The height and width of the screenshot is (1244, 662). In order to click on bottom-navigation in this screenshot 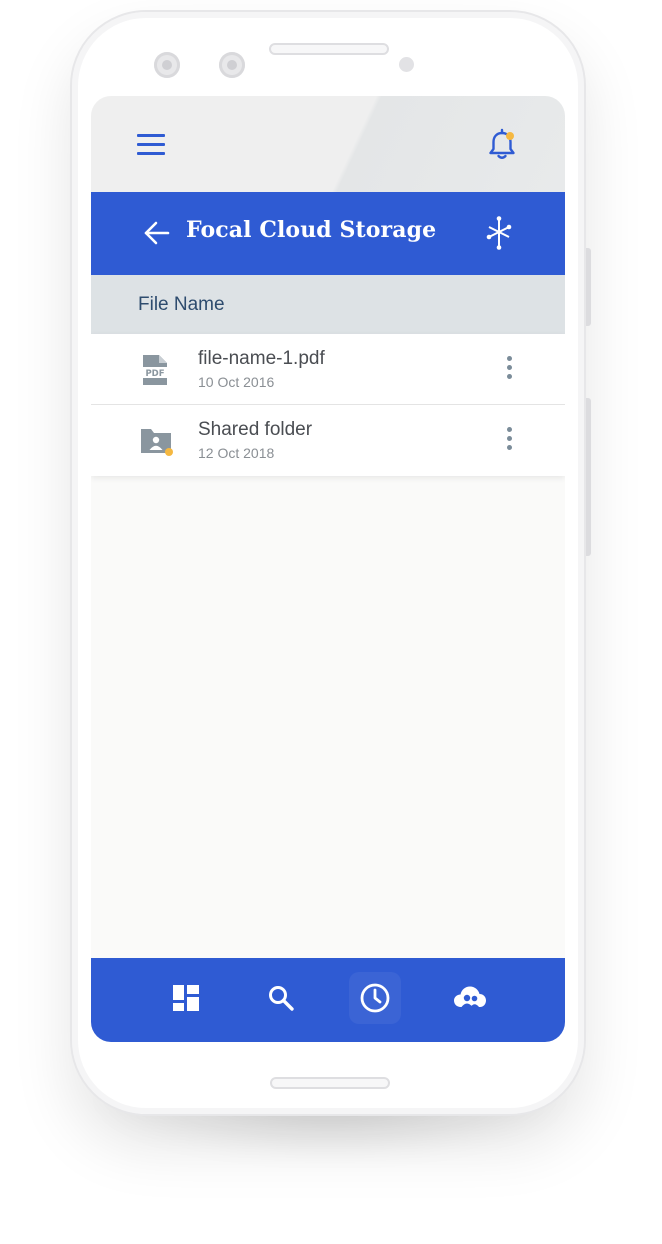, I will do `click(328, 1000)`.